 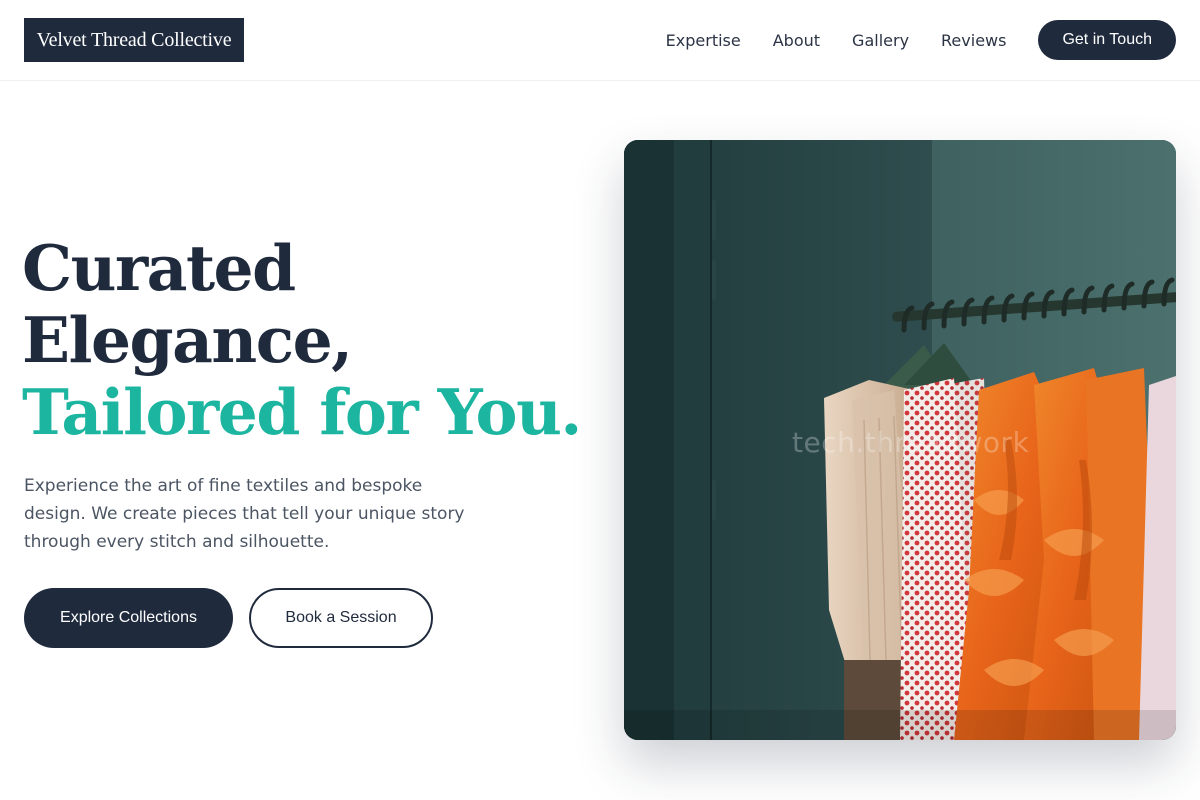 I want to click on image-watermark: tech.threadwork, so click(x=911, y=442).